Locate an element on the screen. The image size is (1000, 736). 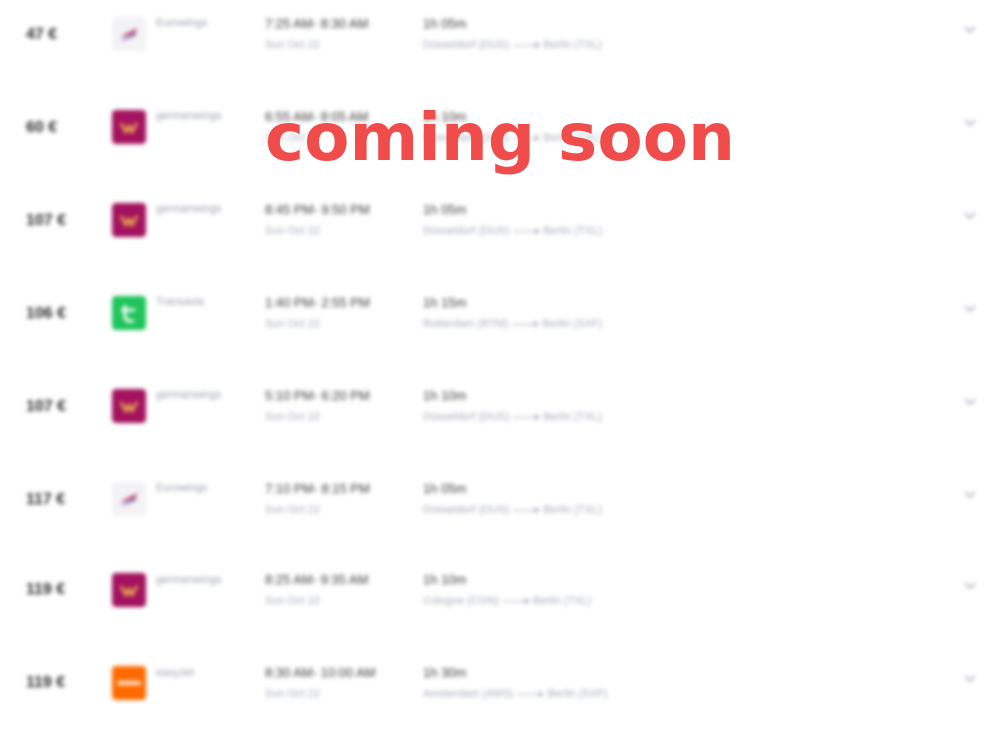
easyjet-logo-icon is located at coordinates (129, 683).